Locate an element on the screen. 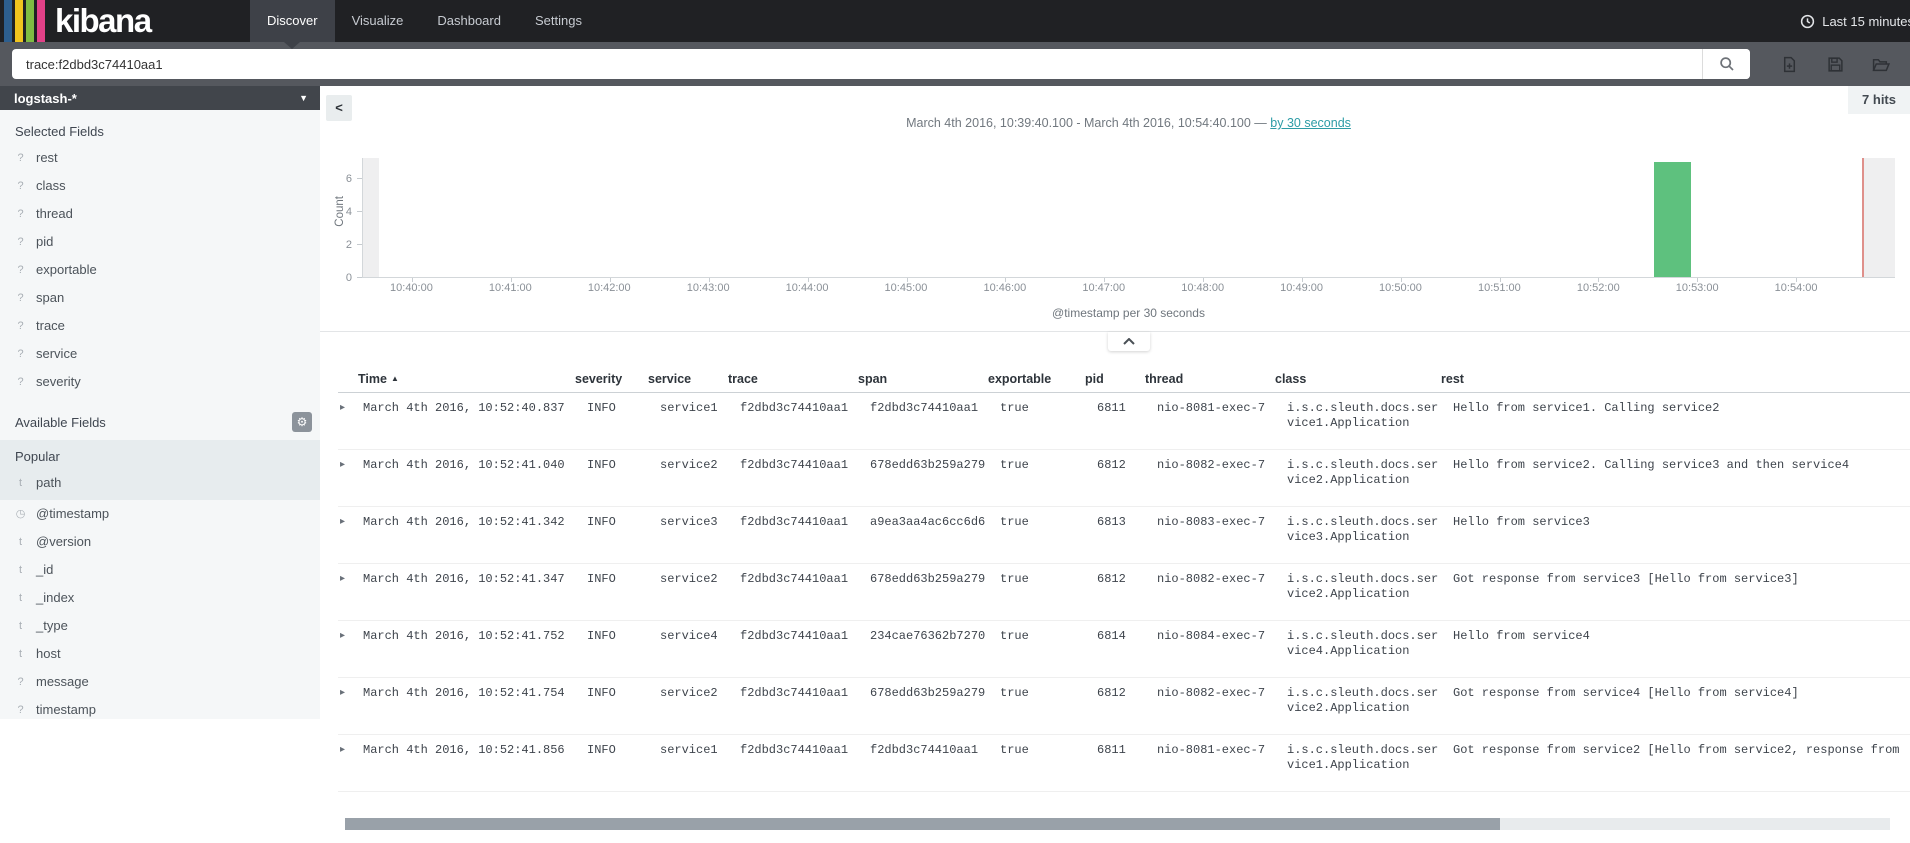 Image resolution: width=1910 pixels, height=843 pixels. kibana-logo-bars-icon is located at coordinates (26, 21).